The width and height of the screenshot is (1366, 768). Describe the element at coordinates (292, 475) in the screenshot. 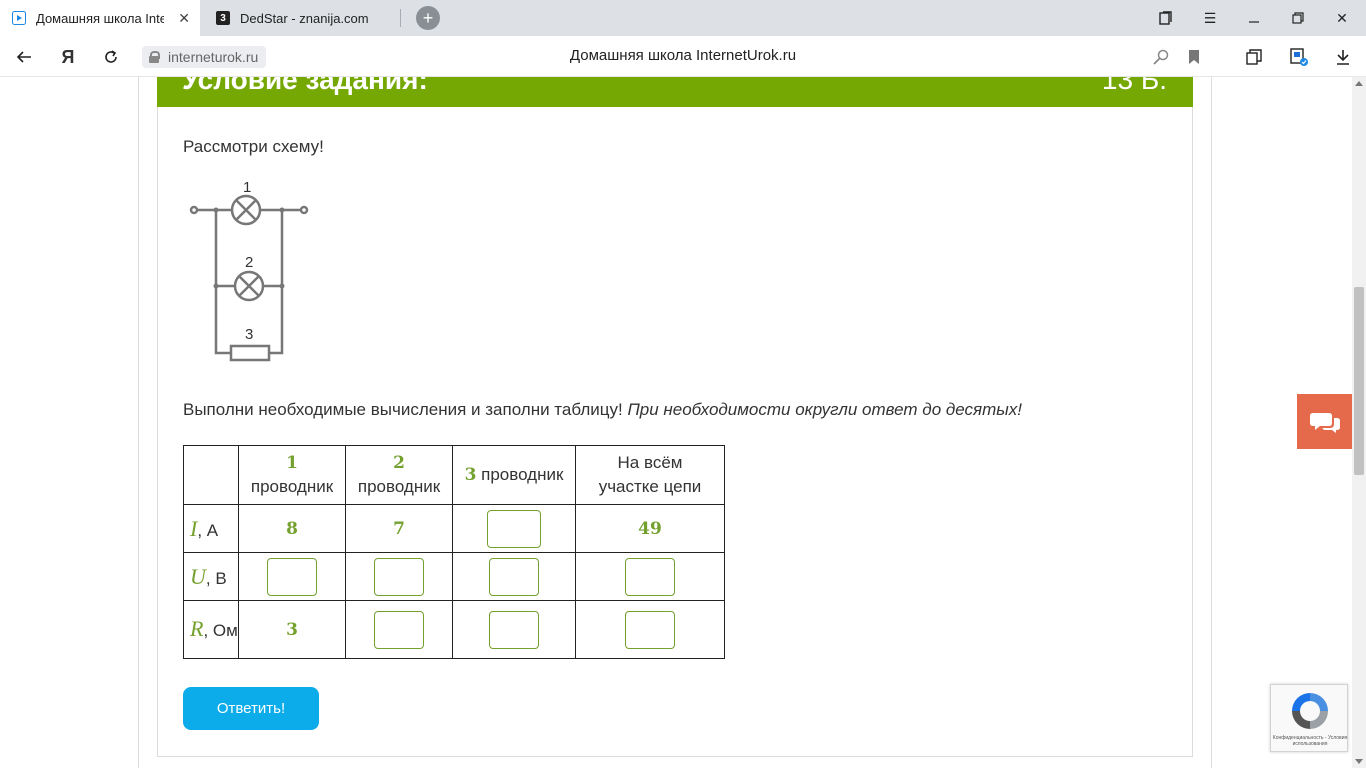

I see `header-conductor-1: 1 проводник` at that location.